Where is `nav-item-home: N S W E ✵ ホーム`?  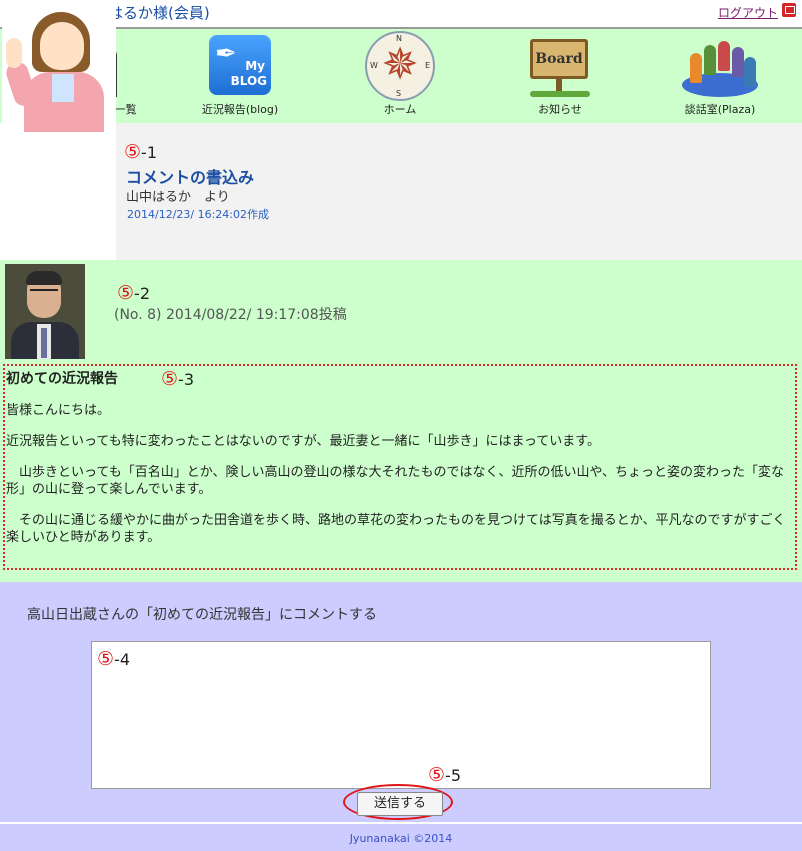 nav-item-home: N S W E ✵ ホーム is located at coordinates (400, 76).